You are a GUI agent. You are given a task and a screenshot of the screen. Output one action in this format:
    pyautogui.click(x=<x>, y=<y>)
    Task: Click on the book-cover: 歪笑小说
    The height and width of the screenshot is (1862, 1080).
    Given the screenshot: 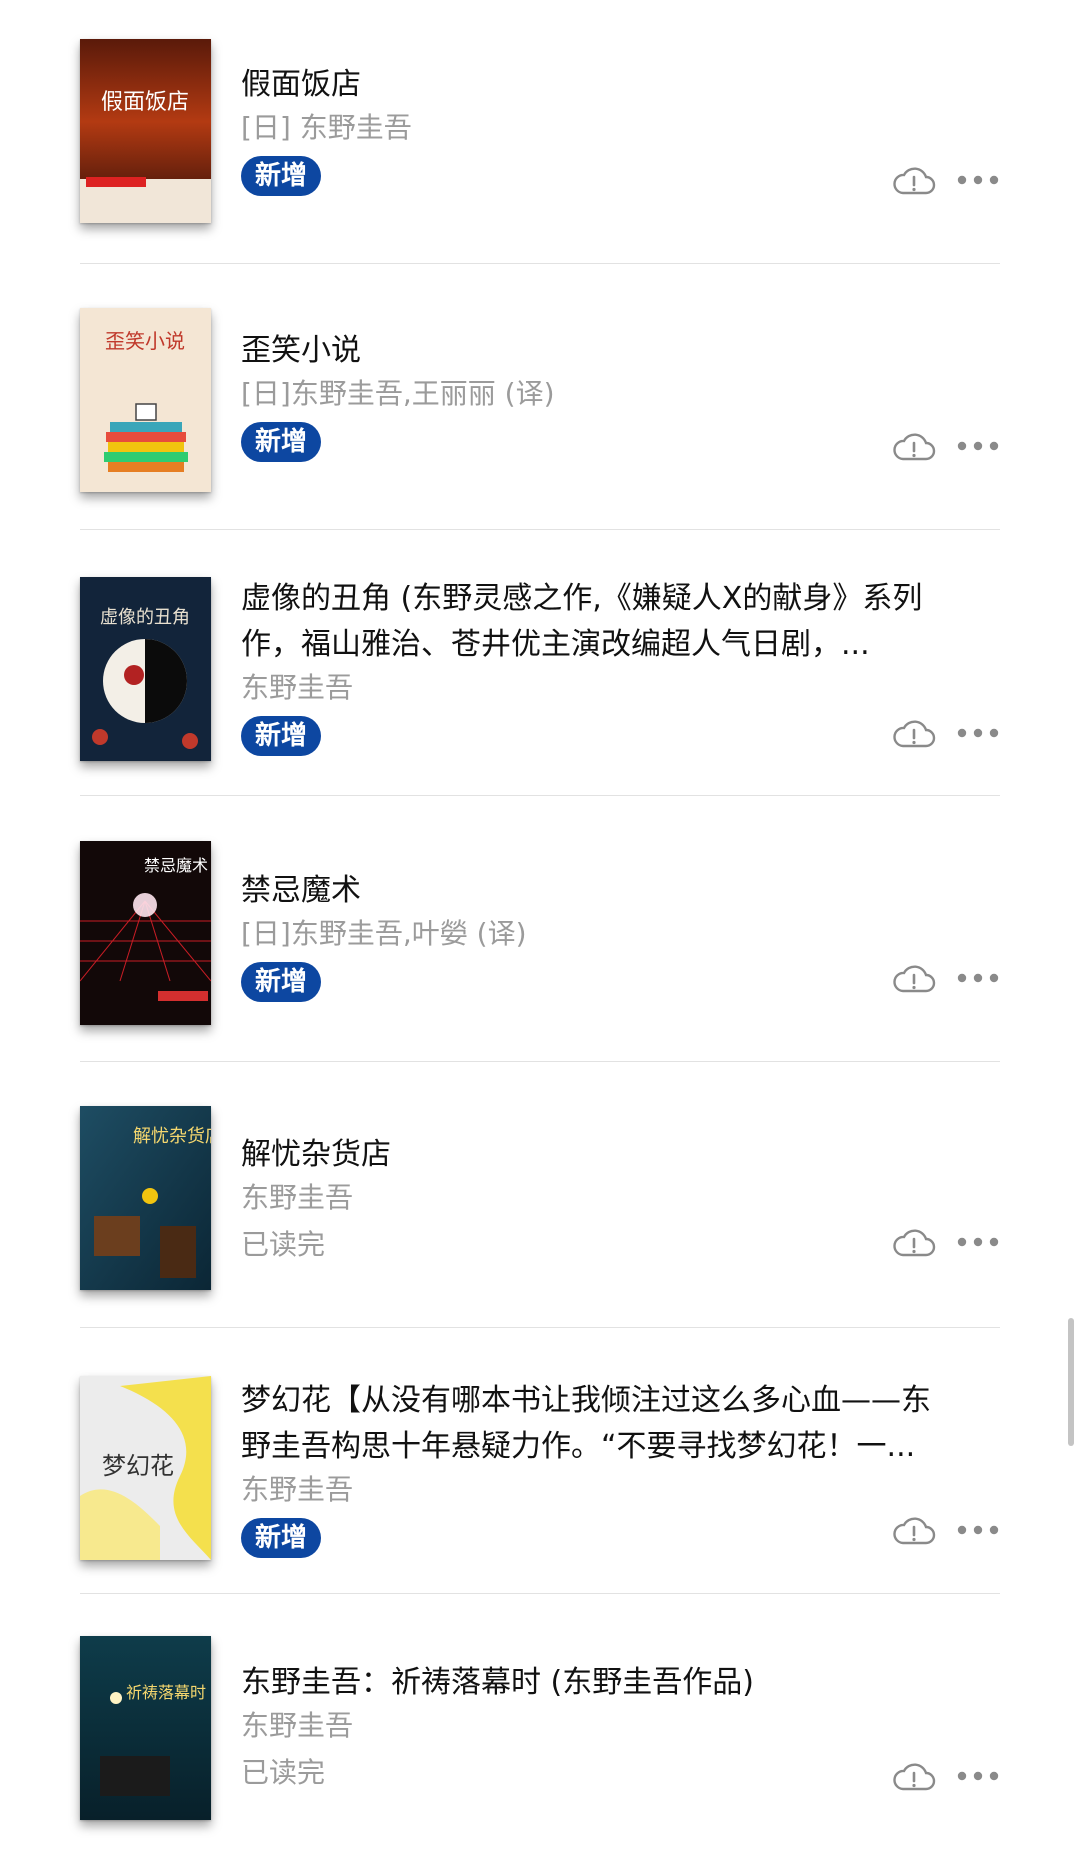 What is the action you would take?
    pyautogui.click(x=145, y=400)
    